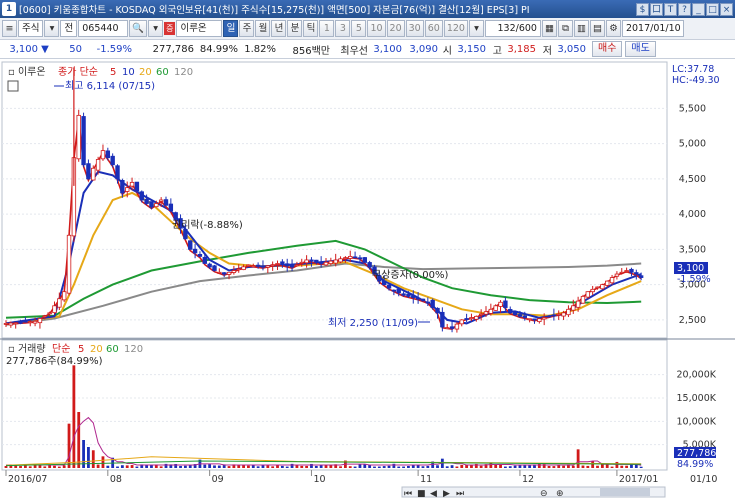 This screenshot has height=498, width=735. I want to click on minimize-icon: _, so click(698, 9).